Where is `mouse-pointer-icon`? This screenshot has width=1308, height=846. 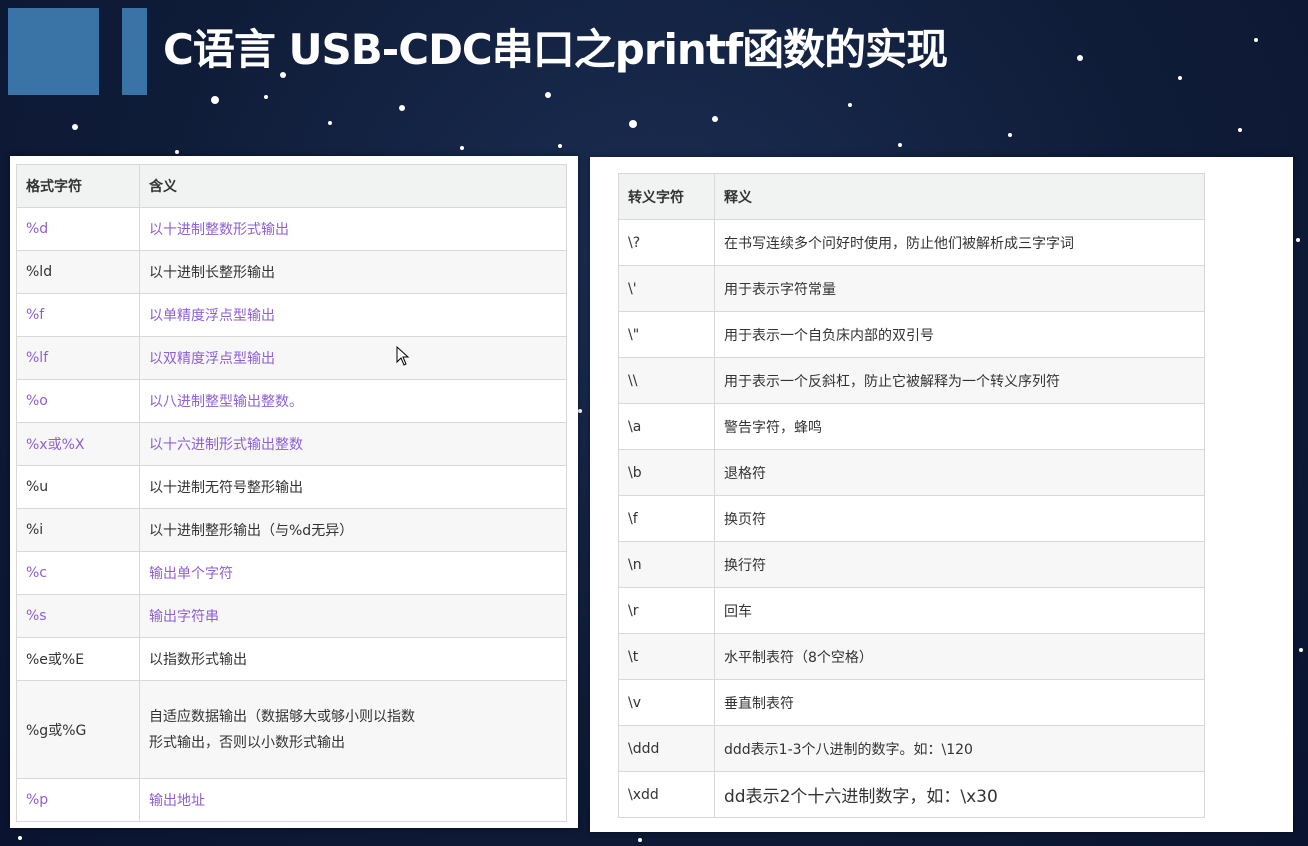
mouse-pointer-icon is located at coordinates (403, 356).